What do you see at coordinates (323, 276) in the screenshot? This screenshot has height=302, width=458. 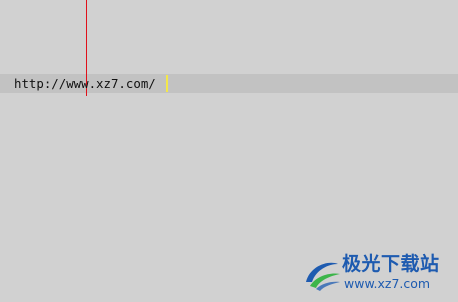 I see `aurora-swirl-icon` at bounding box center [323, 276].